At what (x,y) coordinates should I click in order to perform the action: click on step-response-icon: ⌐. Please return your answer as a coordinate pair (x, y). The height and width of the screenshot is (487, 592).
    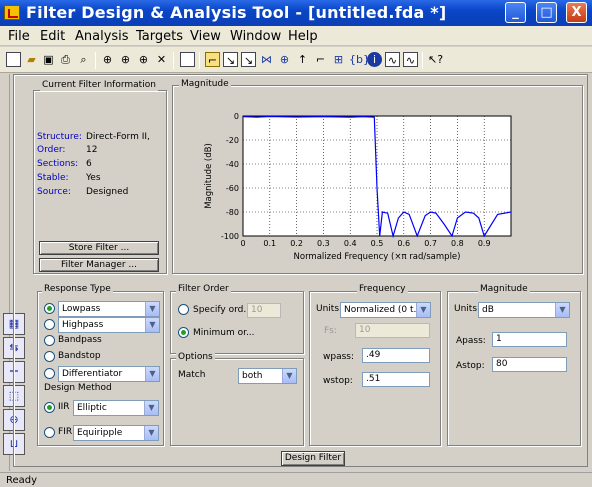
    Looking at the image, I should click on (320, 59).